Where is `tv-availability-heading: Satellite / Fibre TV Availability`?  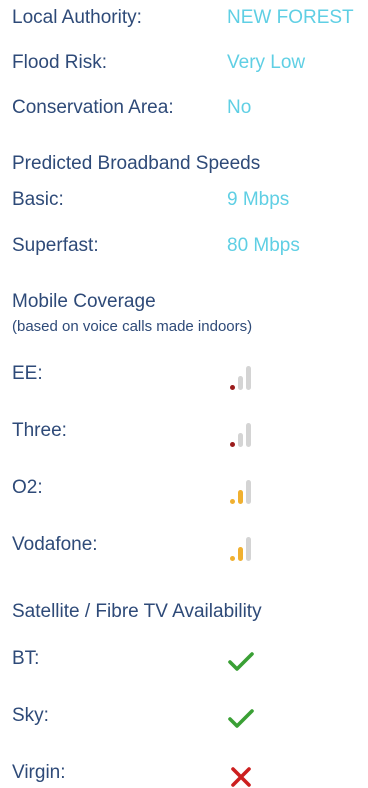
tv-availability-heading: Satellite / Fibre TV Availability is located at coordinates (137, 611).